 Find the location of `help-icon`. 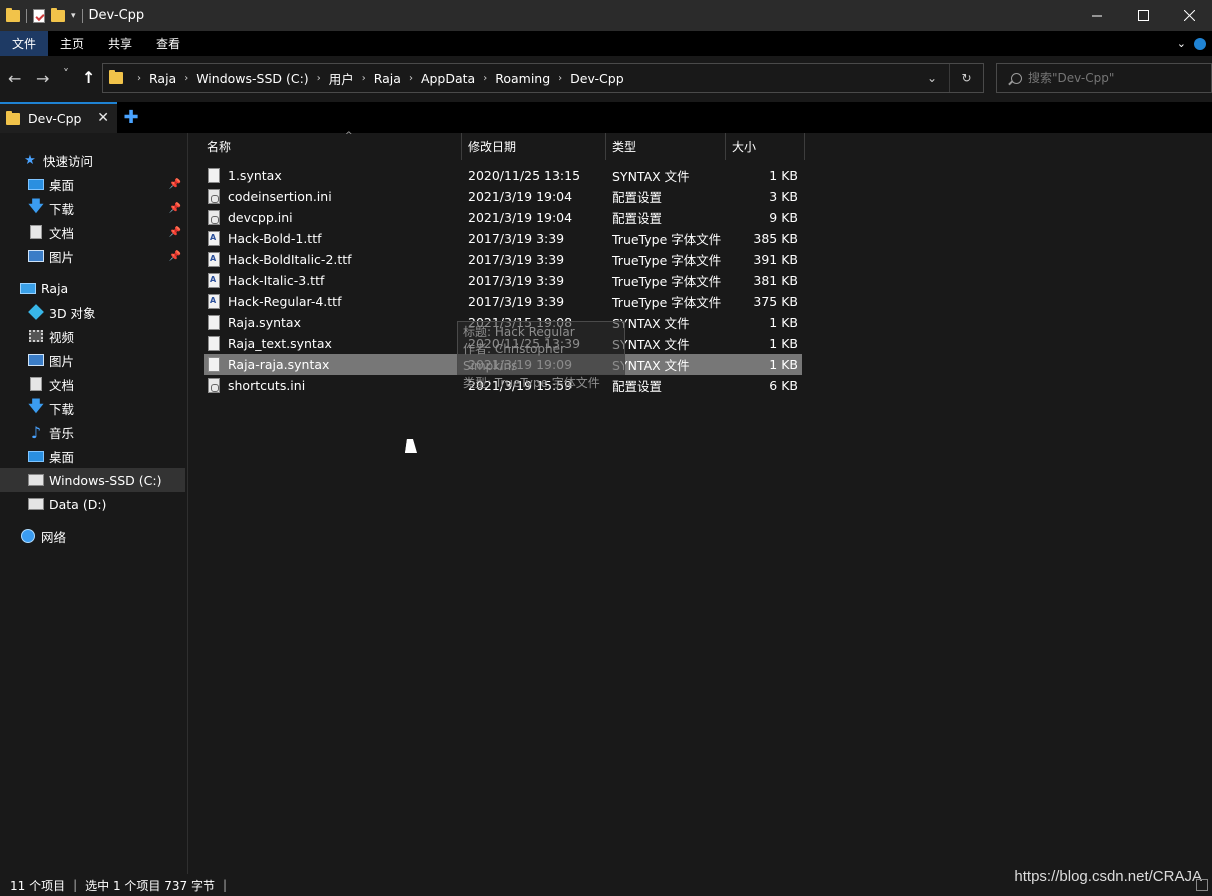

help-icon is located at coordinates (1200, 43).